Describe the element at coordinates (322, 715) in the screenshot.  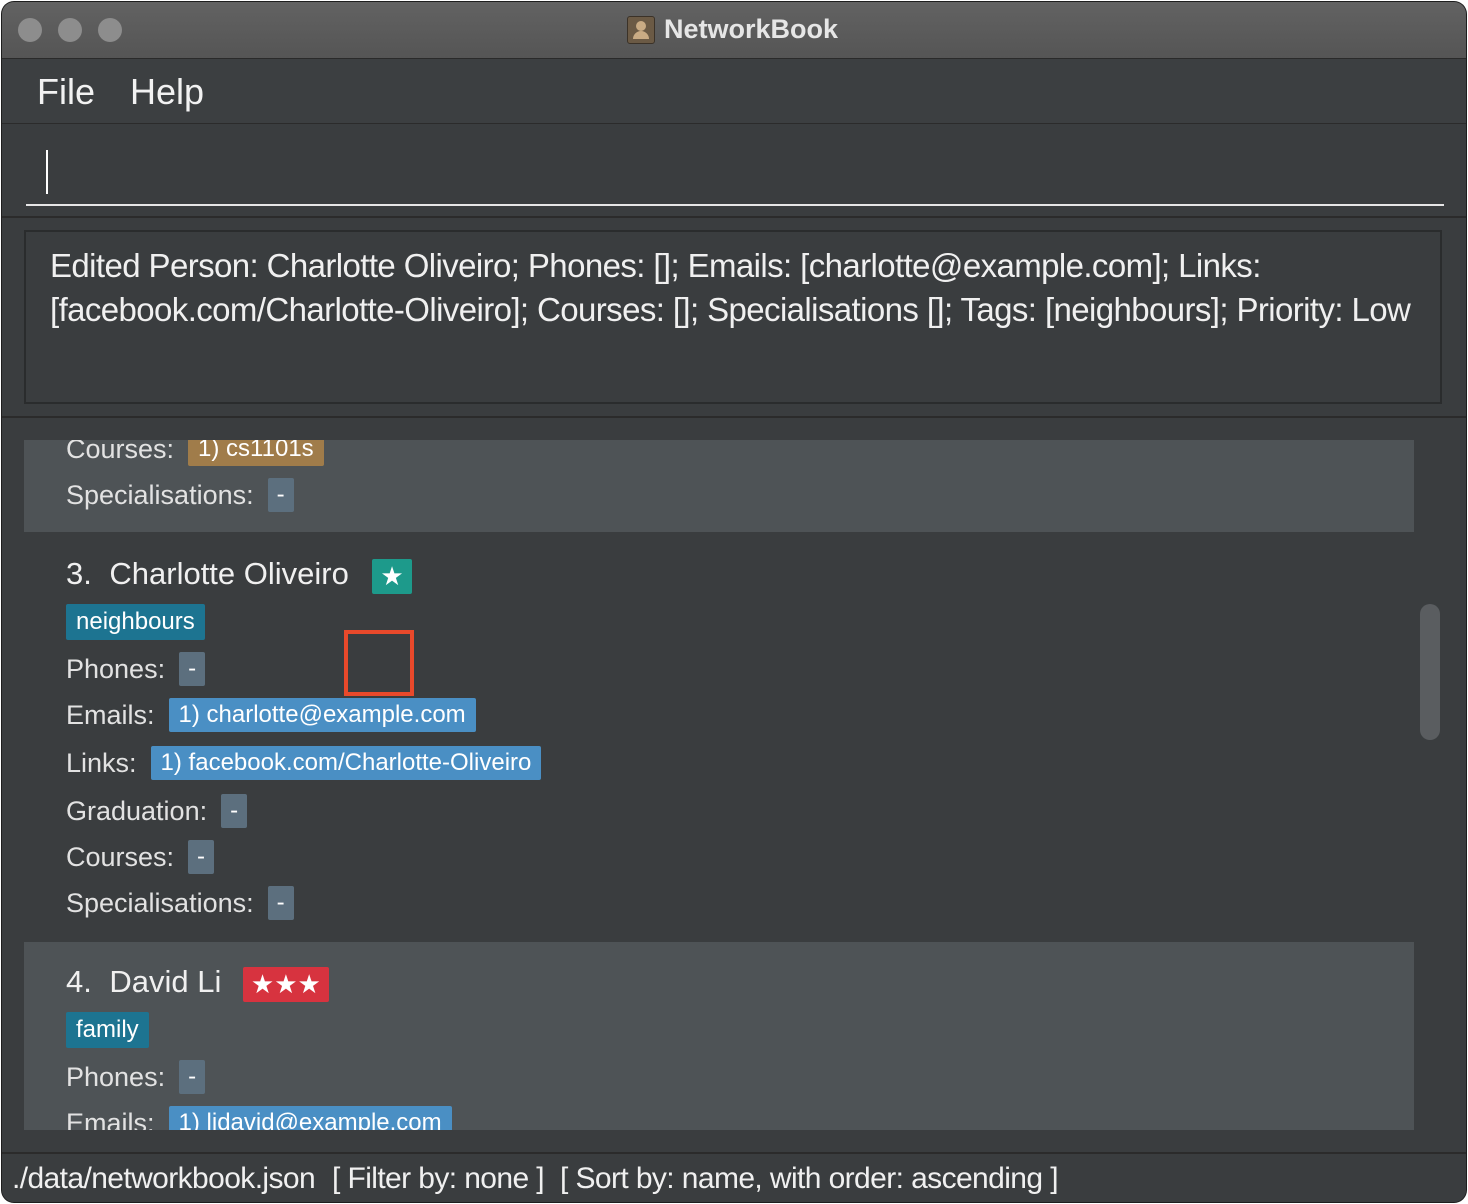
I see `email-chip: 1) charlotte@example.com` at that location.